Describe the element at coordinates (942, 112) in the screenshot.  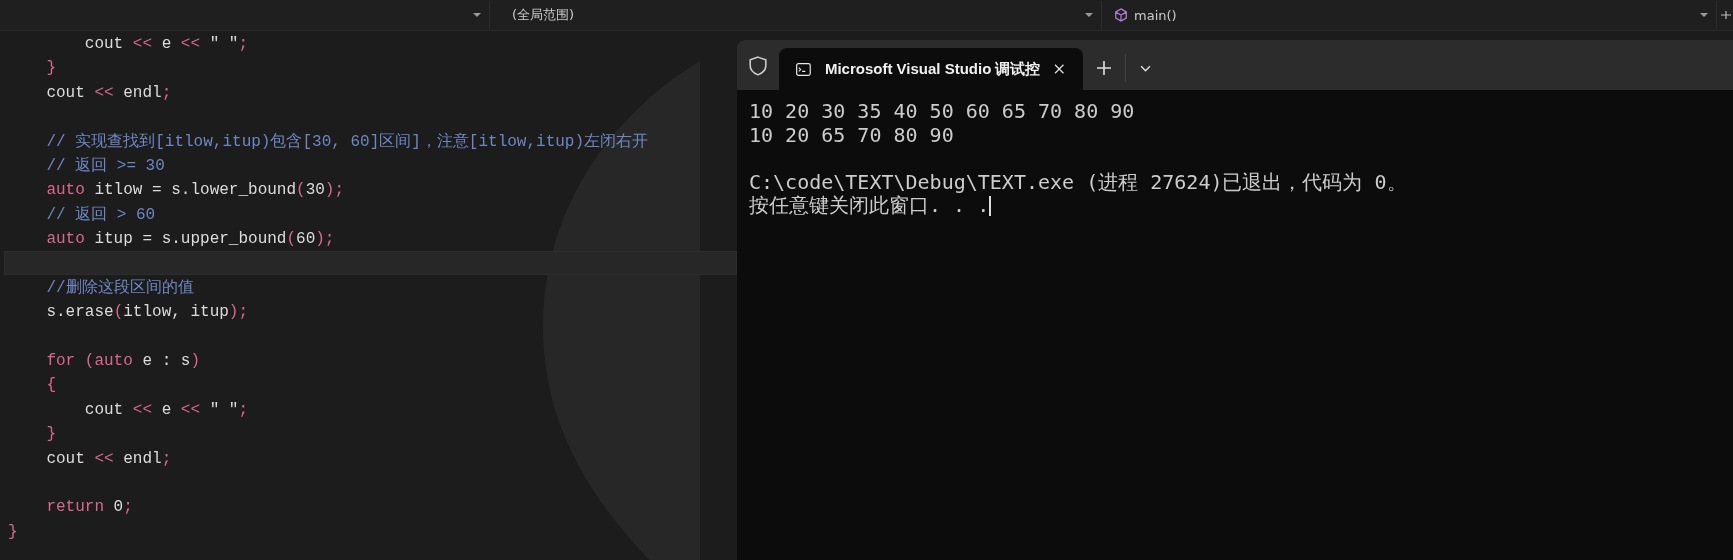
I see `console-output-line: 10 20 30 35 40 50 60 65 70 80 90` at that location.